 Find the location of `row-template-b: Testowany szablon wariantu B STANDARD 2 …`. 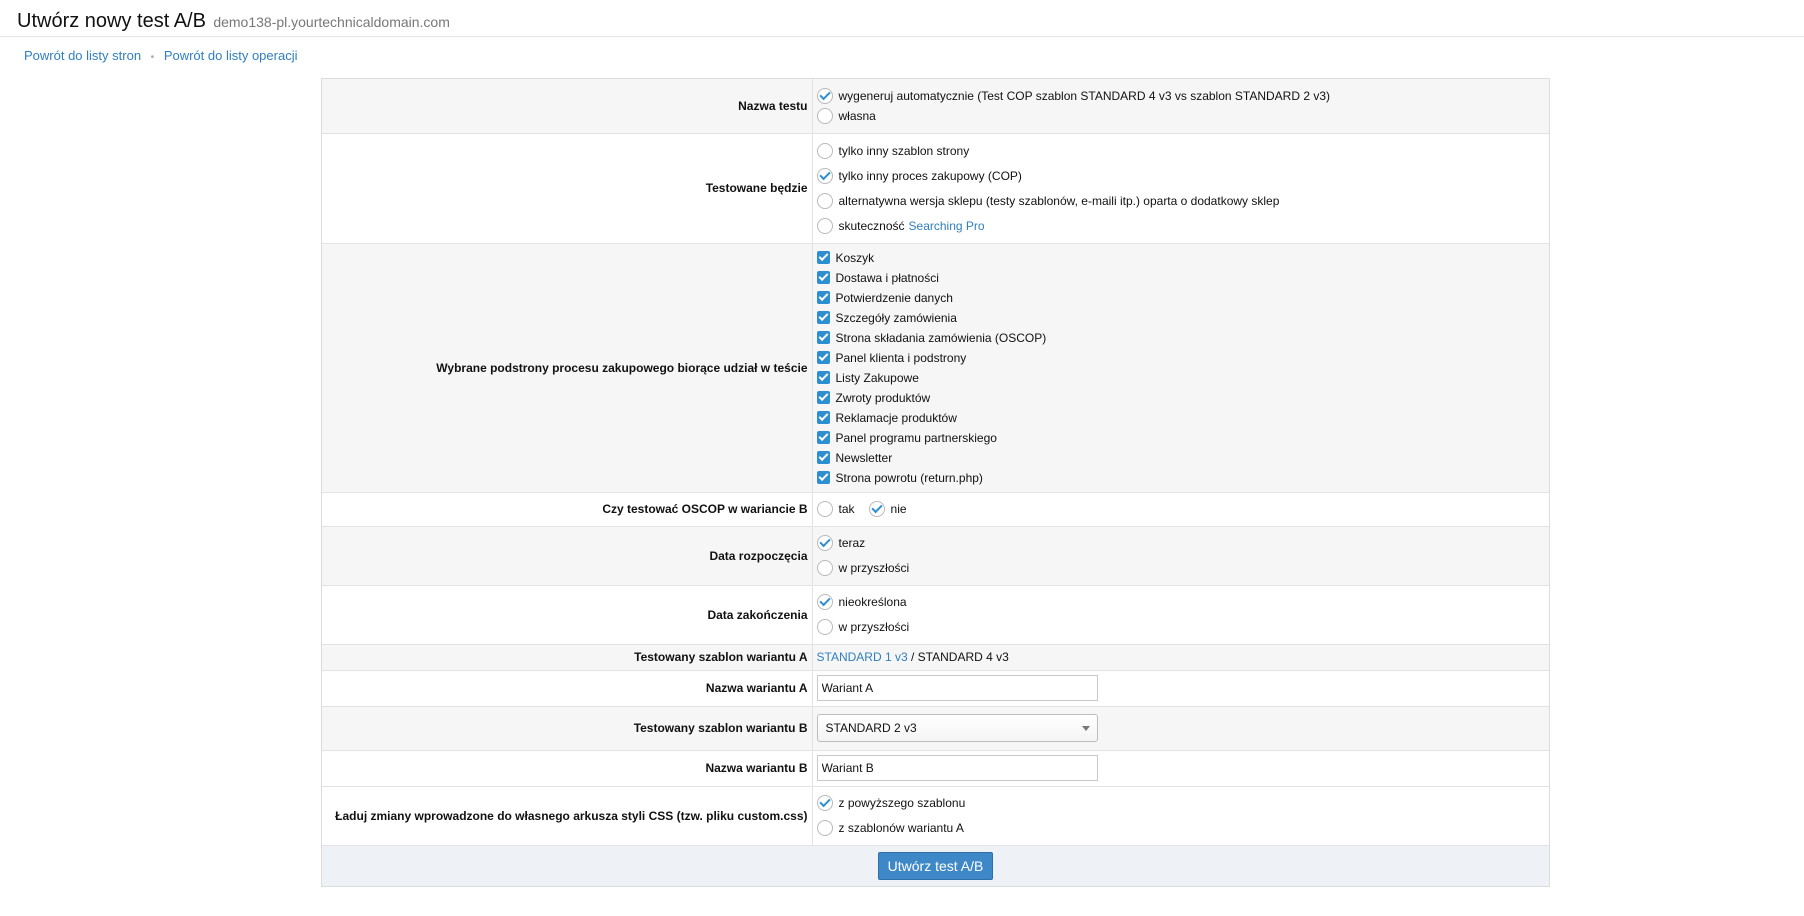

row-template-b: Testowany szablon wariantu B STANDARD 2 … is located at coordinates (935, 727).